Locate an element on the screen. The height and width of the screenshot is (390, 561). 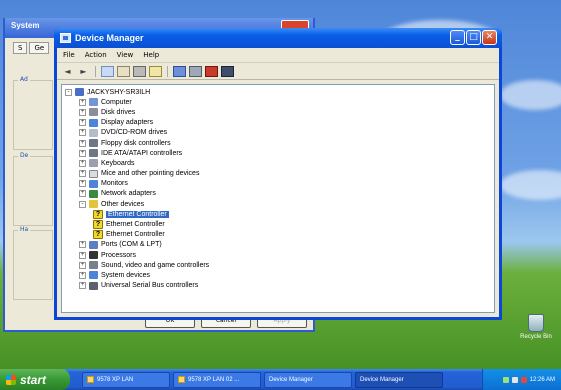
tree-item-mice: + Mice and other pointing devices is located at coordinates (278, 174).